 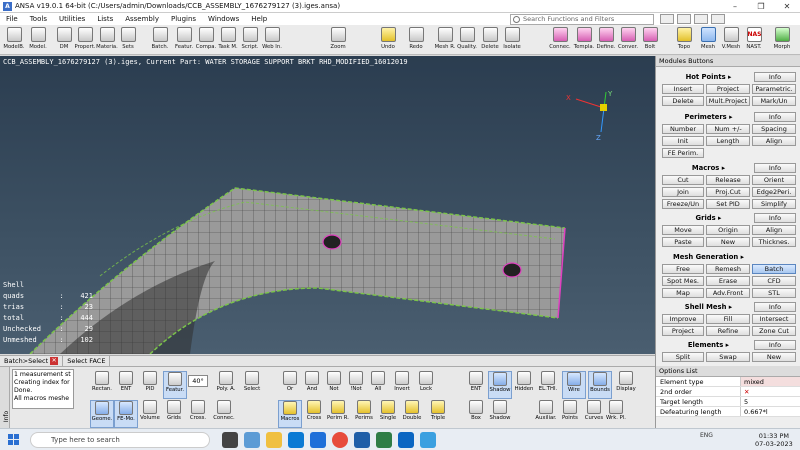 What do you see at coordinates (728, 331) in the screenshot?
I see `refine-button: Refine` at bounding box center [728, 331].